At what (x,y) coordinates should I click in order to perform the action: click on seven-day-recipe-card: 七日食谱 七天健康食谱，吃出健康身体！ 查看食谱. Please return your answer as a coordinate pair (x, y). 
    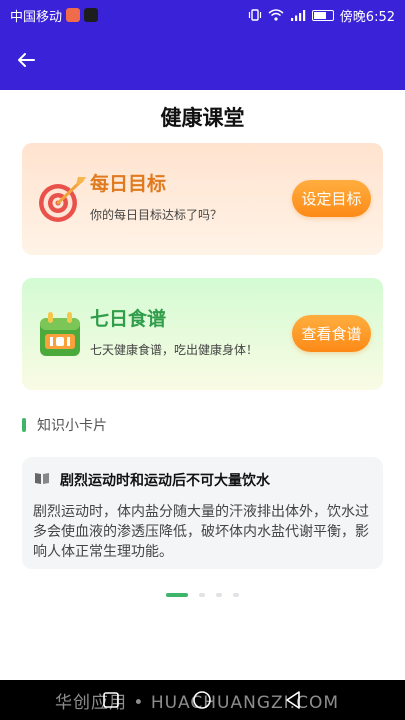
    Looking at the image, I should click on (202, 334).